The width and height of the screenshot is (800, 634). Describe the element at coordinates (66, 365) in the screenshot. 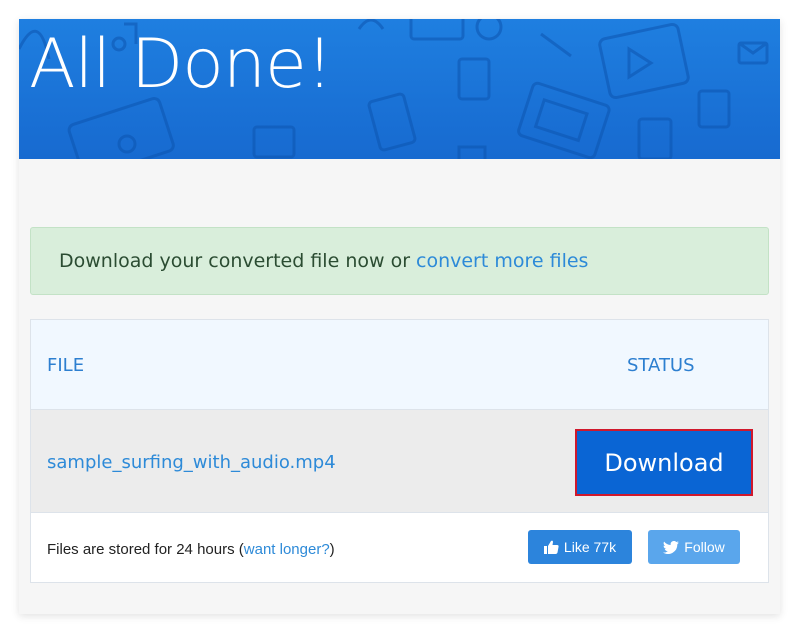

I see `column-header-file: FILE` at that location.